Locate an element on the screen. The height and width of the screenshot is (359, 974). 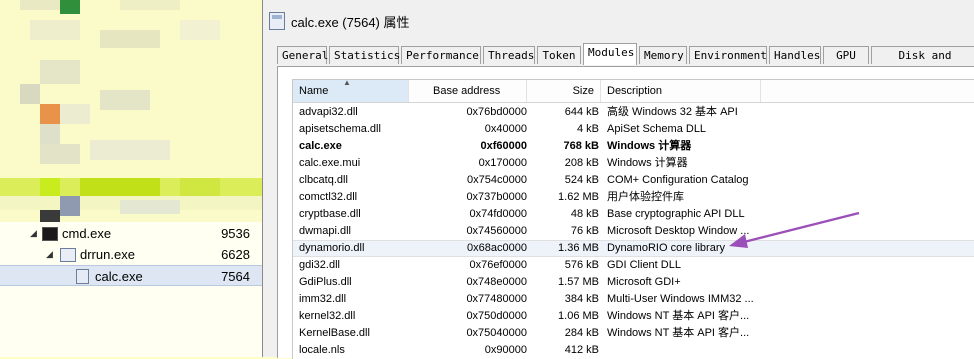
sort-ascending-icon: ▲ is located at coordinates (347, 83).